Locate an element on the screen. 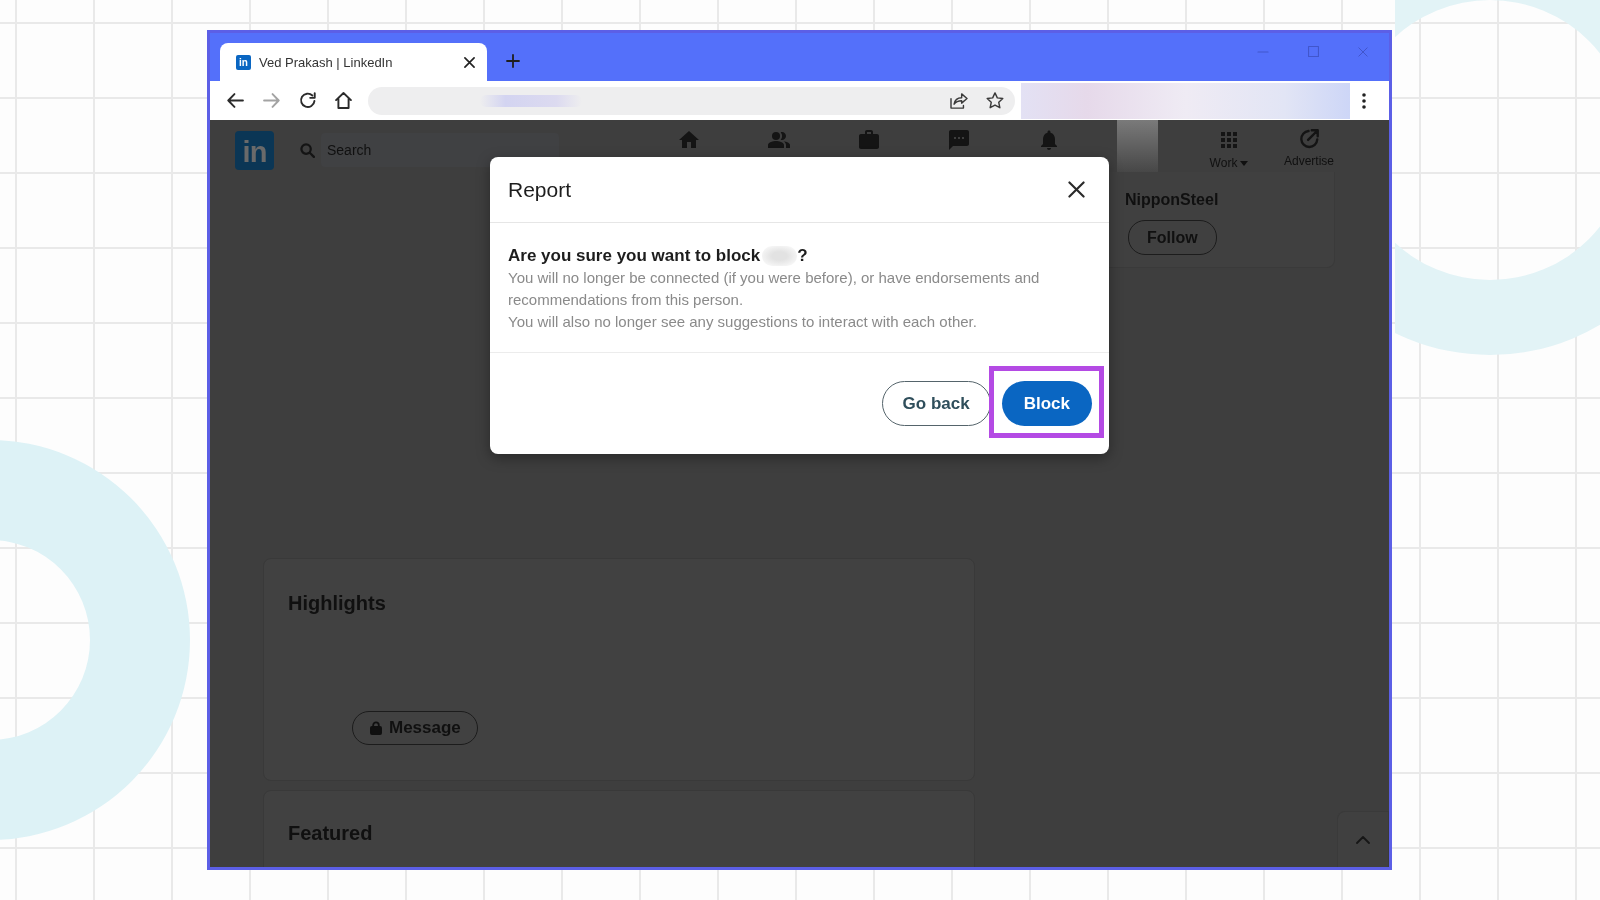 This screenshot has width=1600, height=900. arrow-left-icon is located at coordinates (235, 100).